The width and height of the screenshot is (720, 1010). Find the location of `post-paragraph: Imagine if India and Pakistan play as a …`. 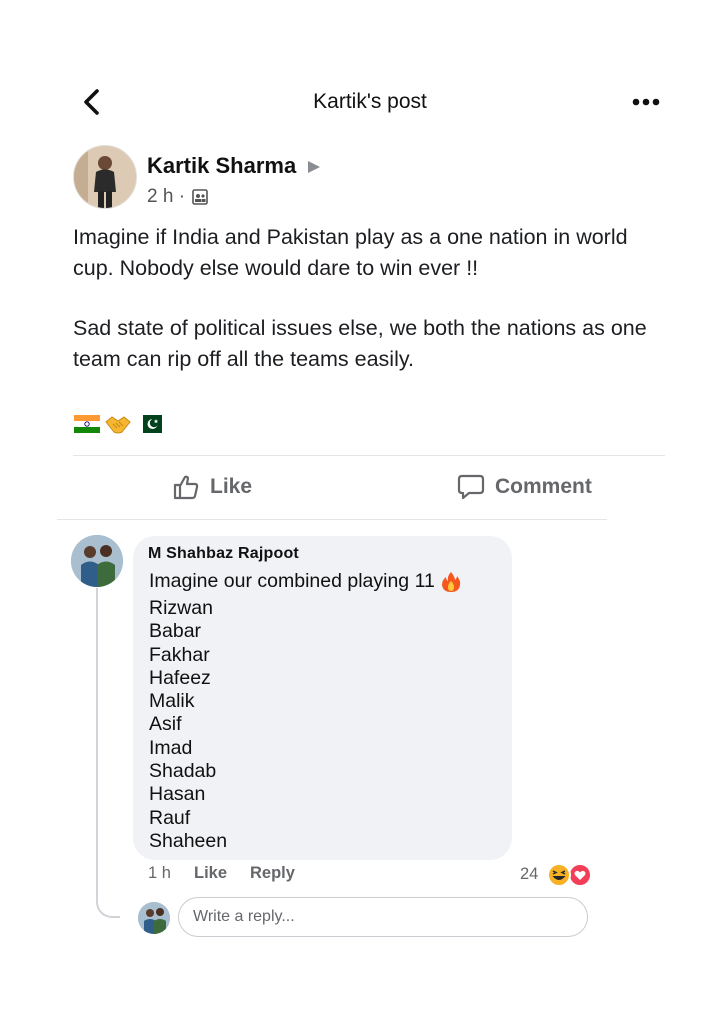

post-paragraph: Imagine if India and Pakistan play as a … is located at coordinates (350, 252).